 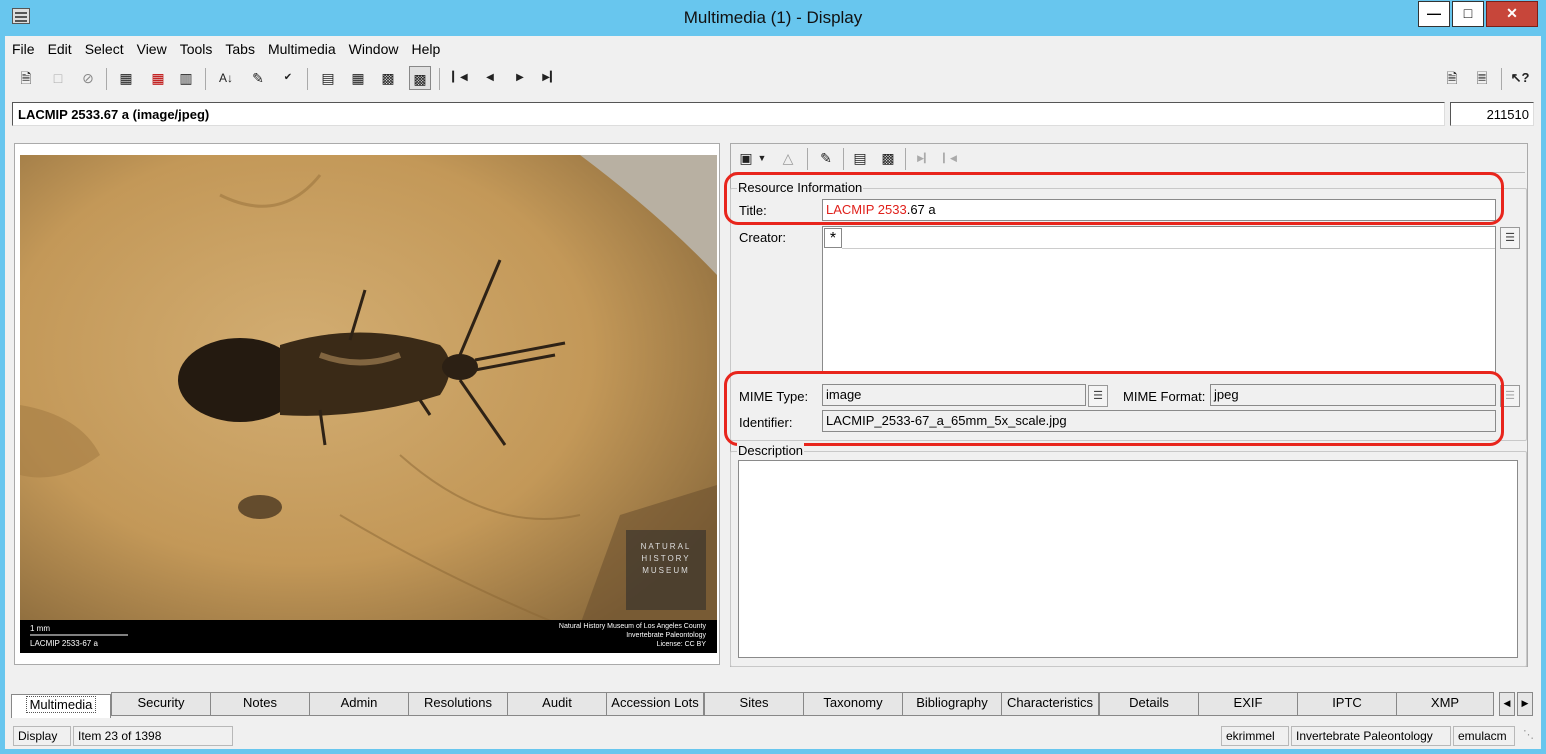 I want to click on tab-iptc: IPTC, so click(x=1347, y=704).